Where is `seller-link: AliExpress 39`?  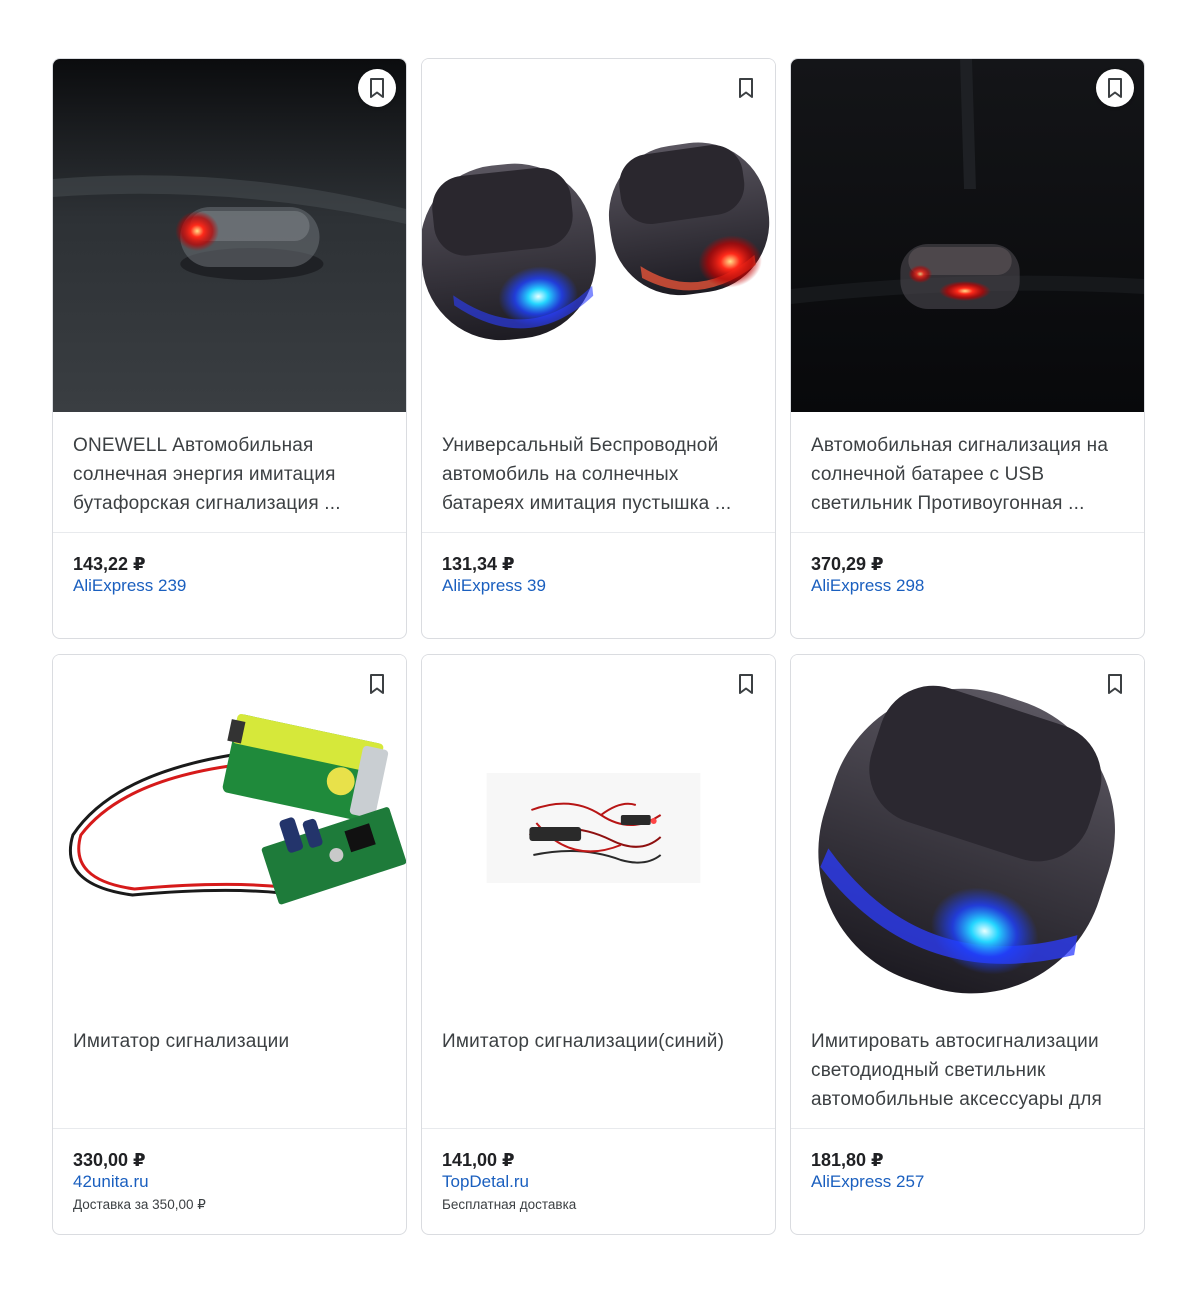
seller-link: AliExpress 39 is located at coordinates (598, 586).